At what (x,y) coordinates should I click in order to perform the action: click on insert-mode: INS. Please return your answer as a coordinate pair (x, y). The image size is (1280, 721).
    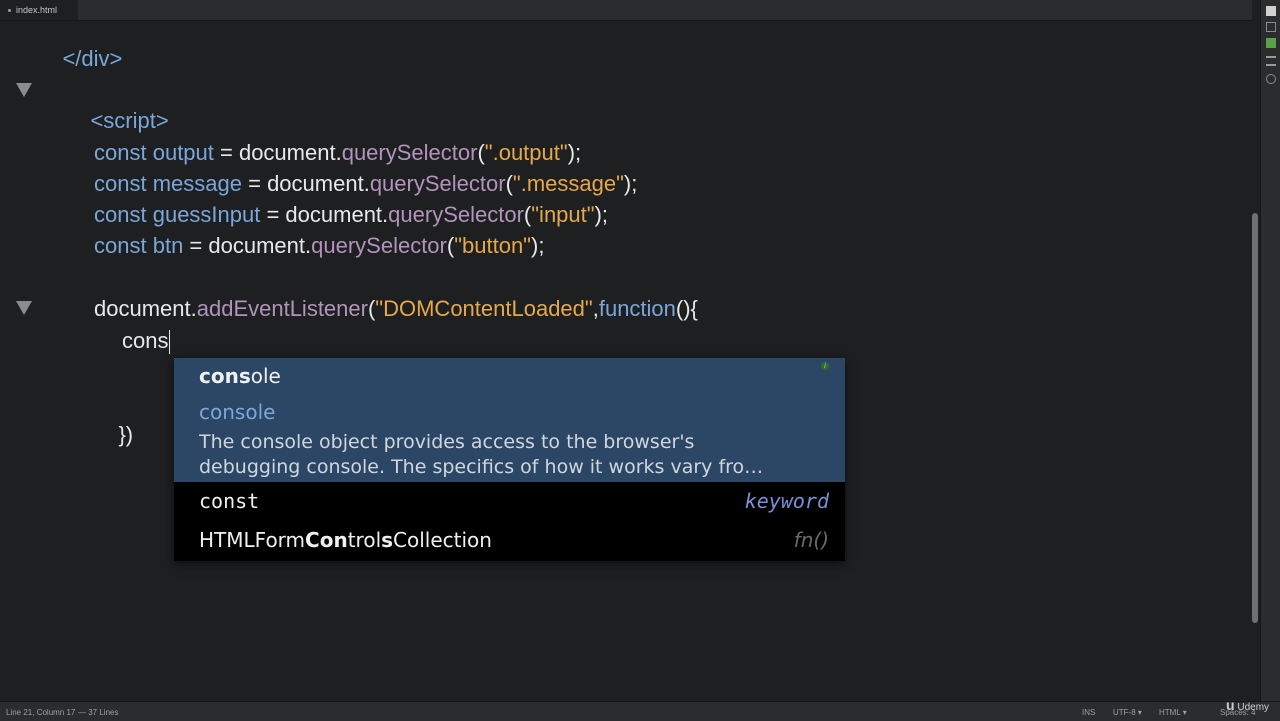
    Looking at the image, I should click on (1088, 712).